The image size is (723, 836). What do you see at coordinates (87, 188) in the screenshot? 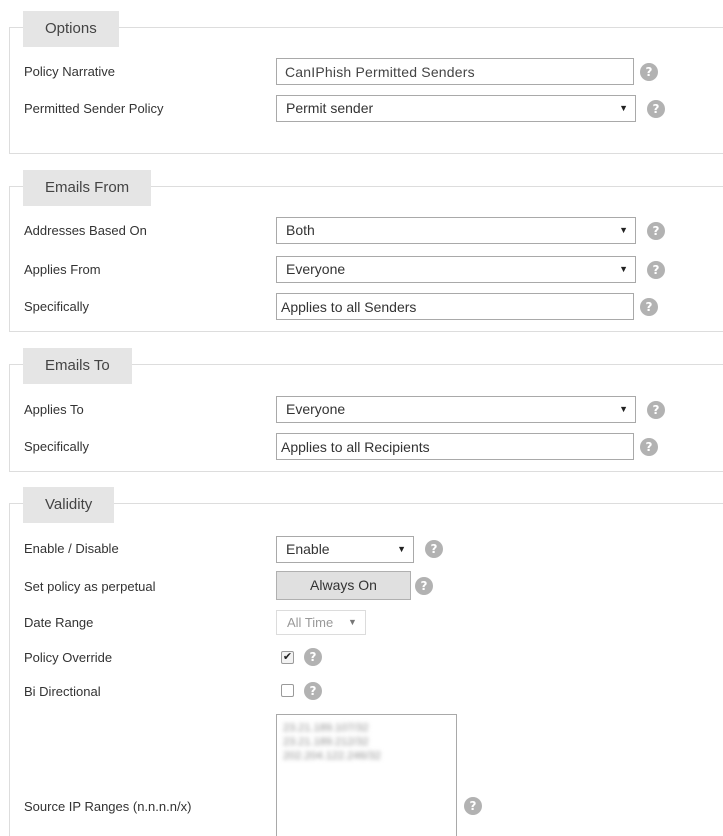
I see `emails-from-legend: Emails From` at bounding box center [87, 188].